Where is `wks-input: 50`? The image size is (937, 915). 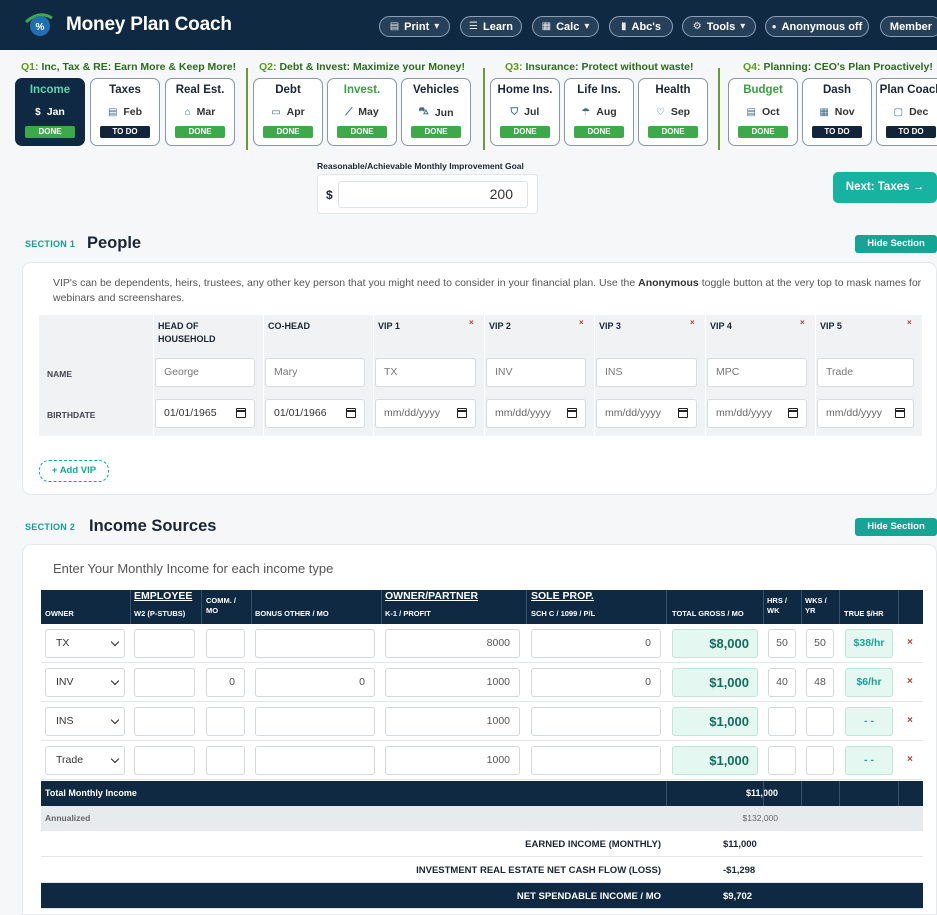
wks-input: 50 is located at coordinates (820, 643).